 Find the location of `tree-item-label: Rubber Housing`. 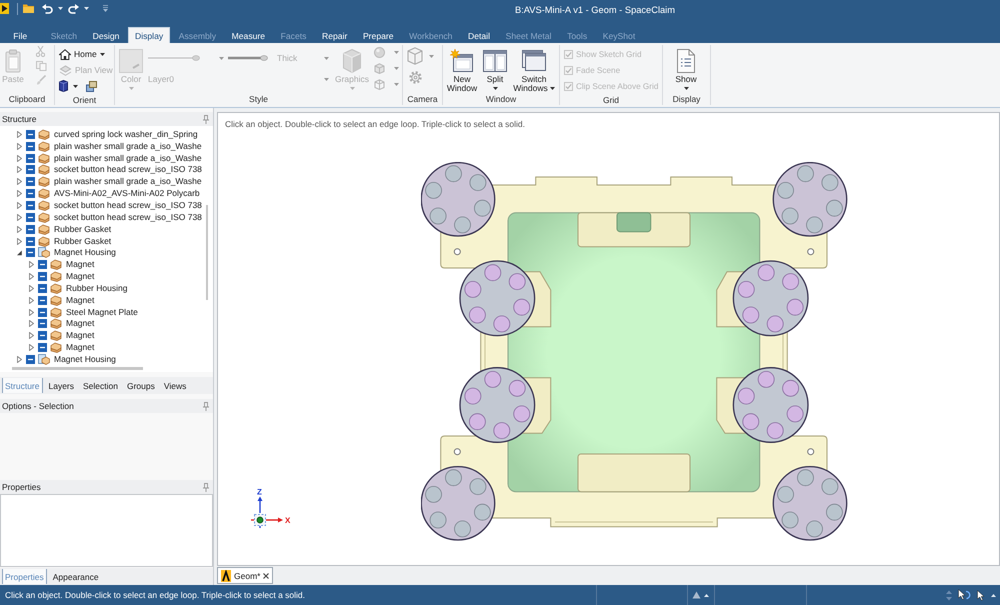

tree-item-label: Rubber Housing is located at coordinates (97, 288).